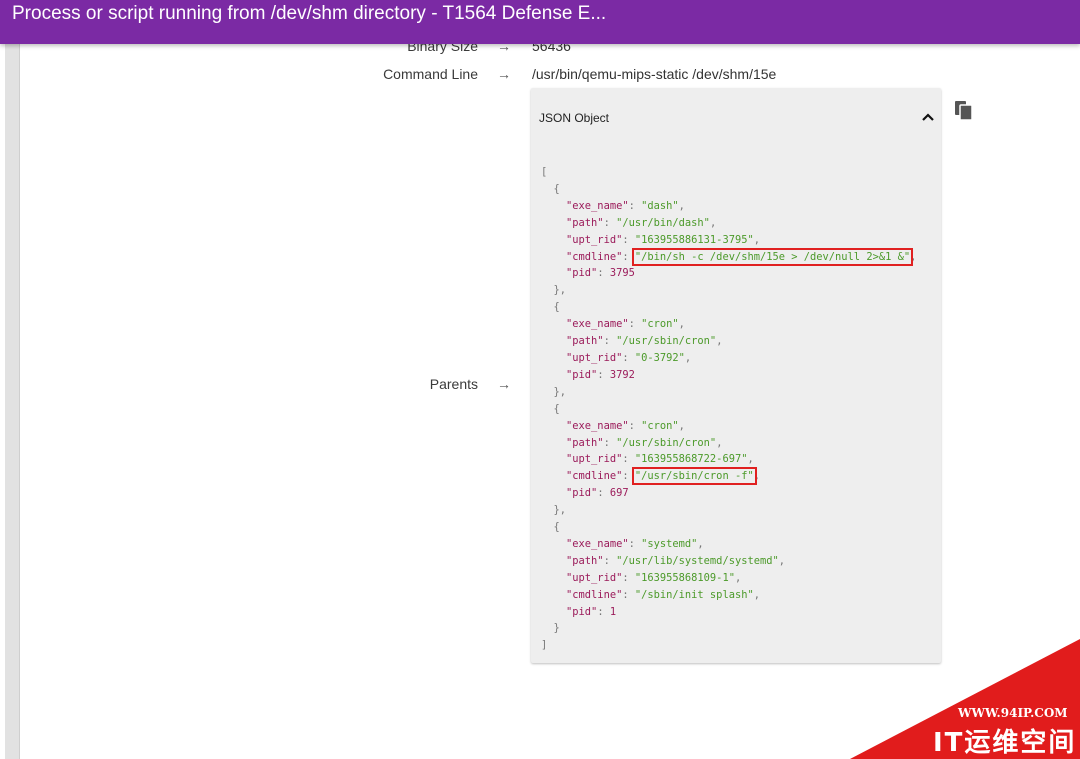 The width and height of the screenshot is (1080, 759). I want to click on command-line-value: /usr/bin/qemu-mips-static /dev/shm/15e, so click(654, 74).